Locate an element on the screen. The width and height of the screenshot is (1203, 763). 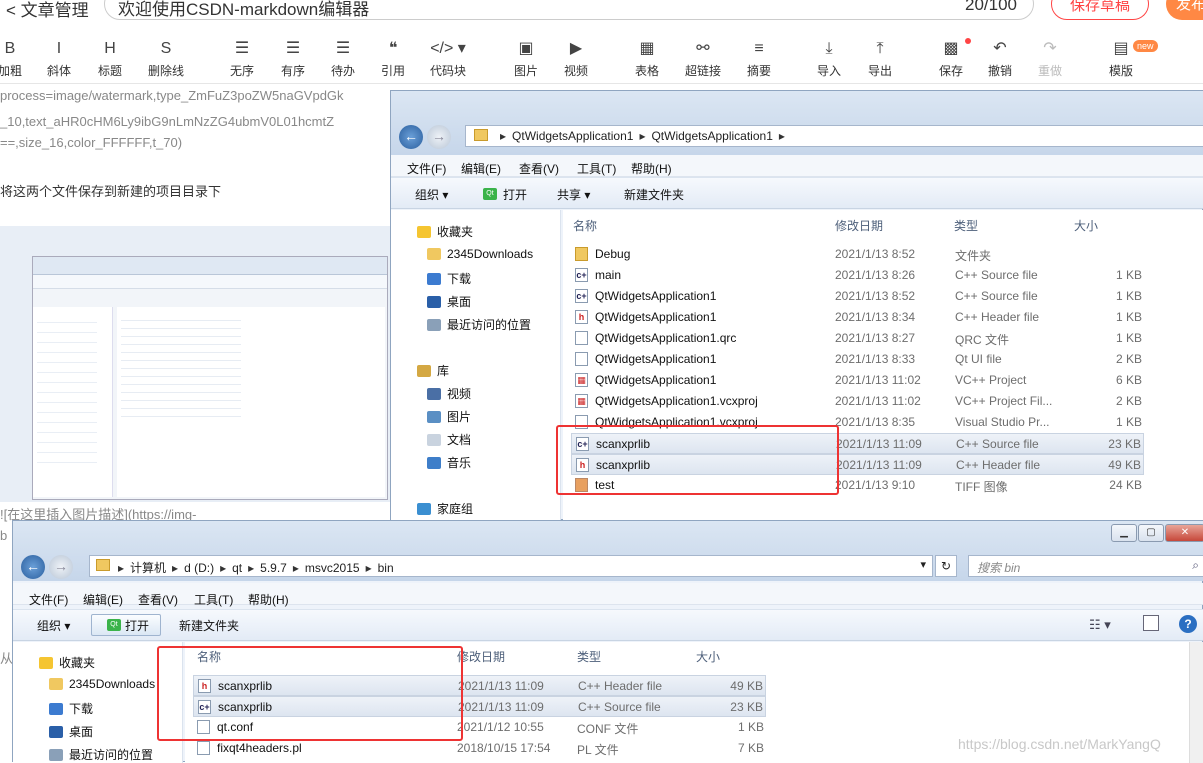
new-badge: new is located at coordinates (1145, 46).